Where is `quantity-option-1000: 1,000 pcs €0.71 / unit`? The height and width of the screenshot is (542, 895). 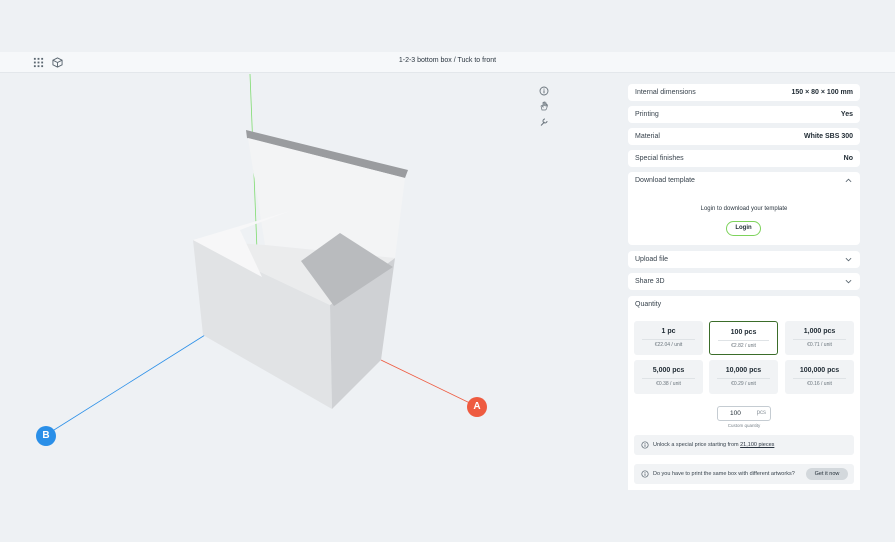
quantity-option-1000: 1,000 pcs €0.71 / unit is located at coordinates (819, 338).